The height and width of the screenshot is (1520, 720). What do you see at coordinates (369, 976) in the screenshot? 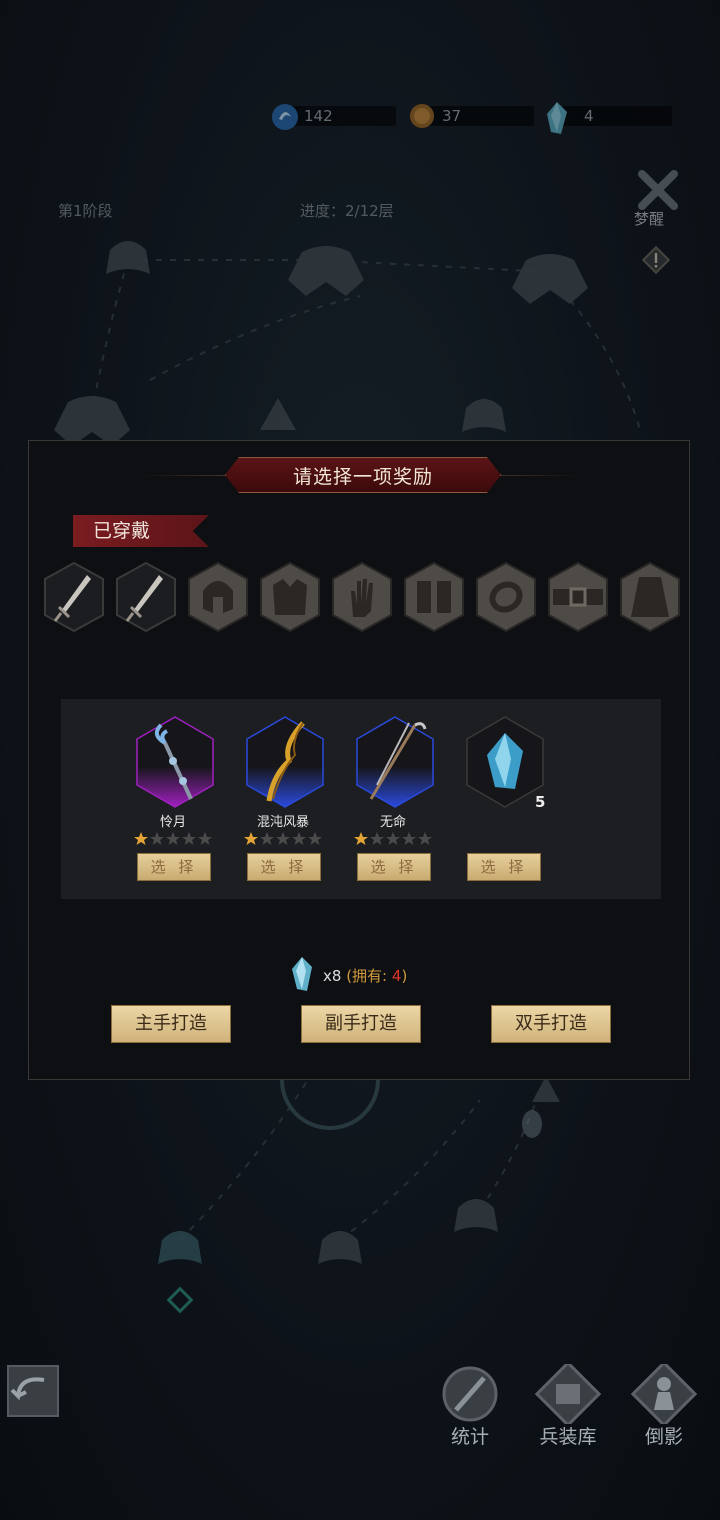
I see `own-prefix: (拥有:` at bounding box center [369, 976].